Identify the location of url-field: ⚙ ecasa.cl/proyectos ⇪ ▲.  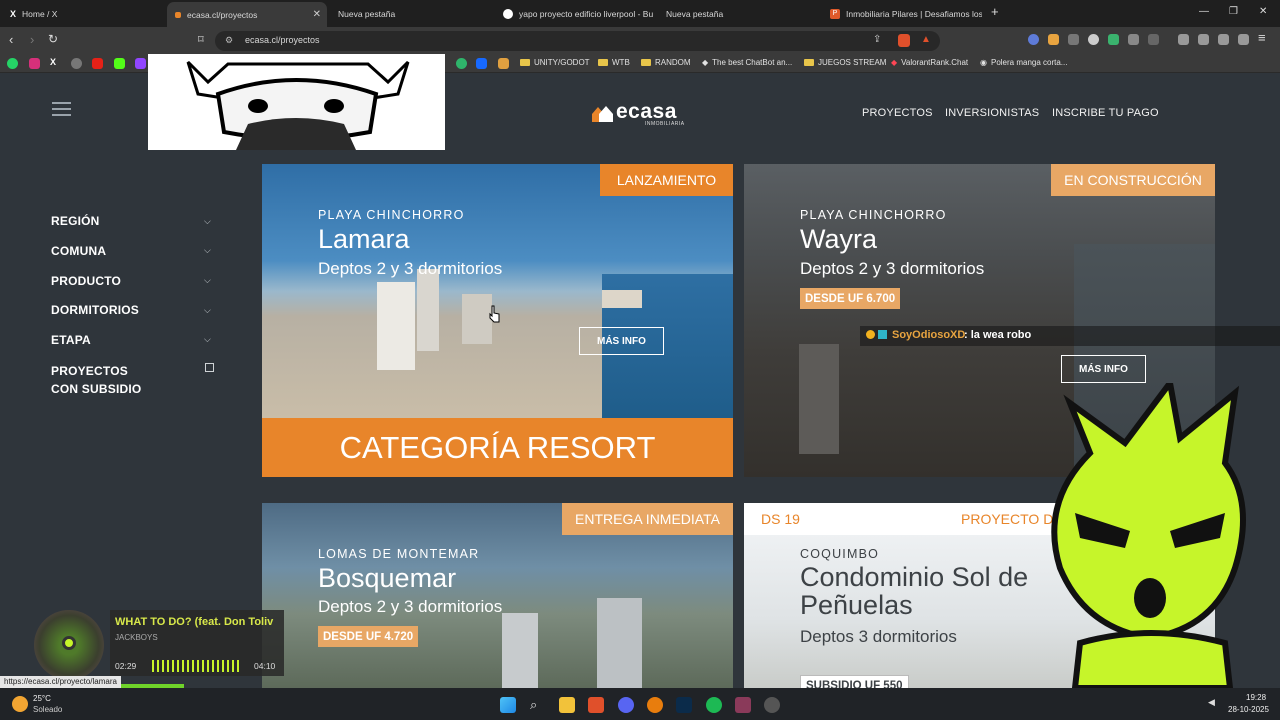
(577, 41).